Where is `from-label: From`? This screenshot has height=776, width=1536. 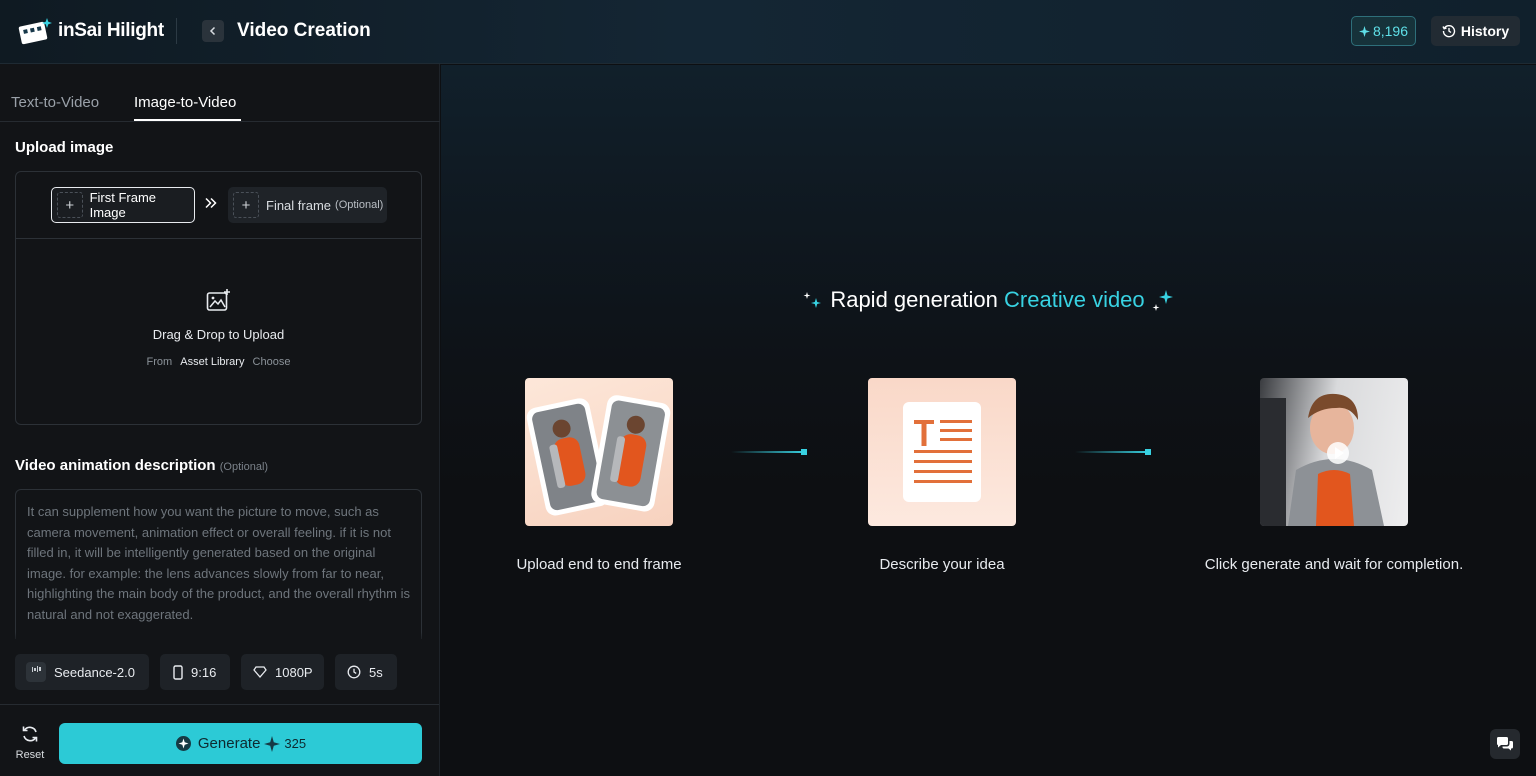
from-label: From is located at coordinates (159, 362).